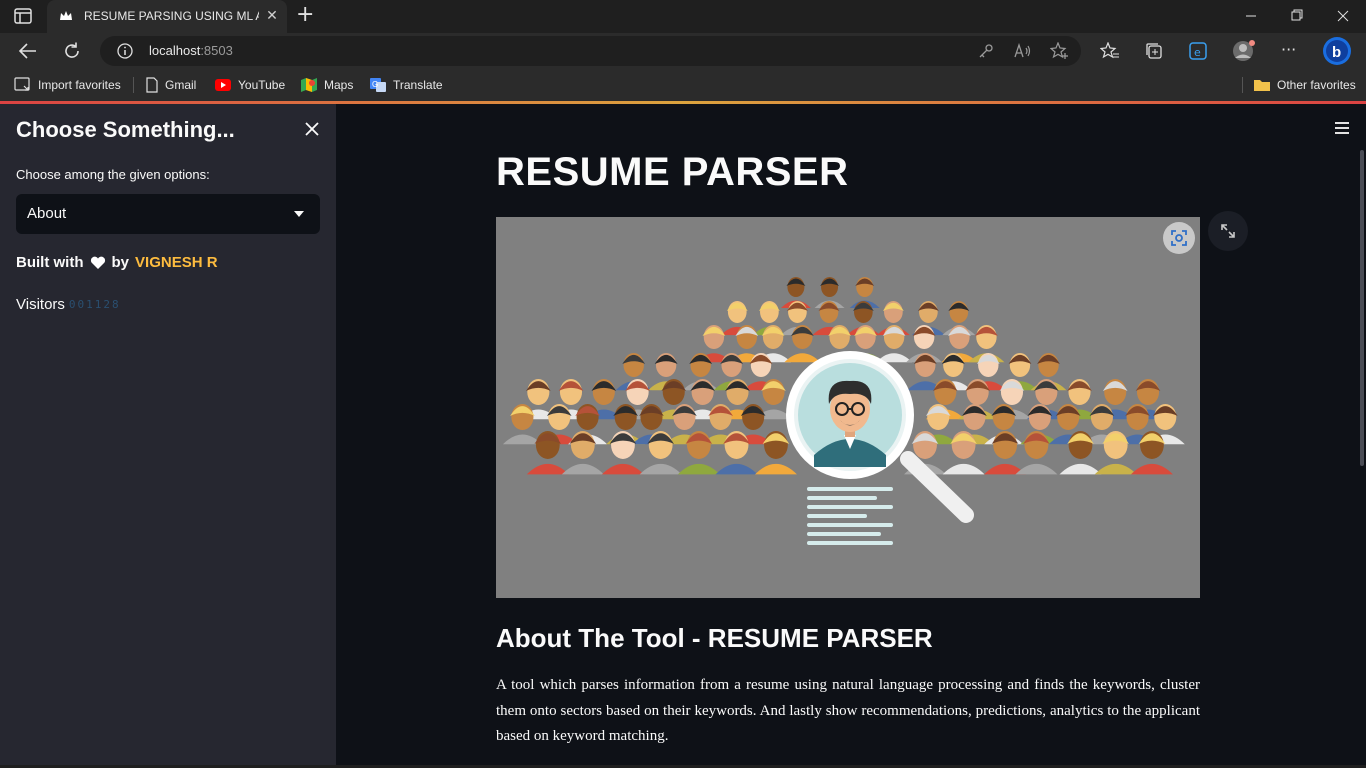 This screenshot has height=768, width=1366. I want to click on visitors-counter: Visitors 001128, so click(68, 304).